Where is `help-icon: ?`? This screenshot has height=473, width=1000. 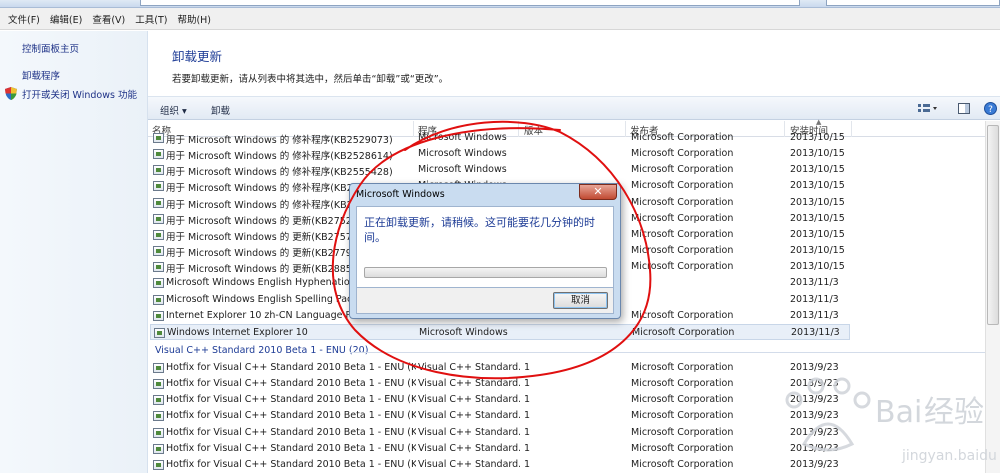 help-icon: ? is located at coordinates (990, 108).